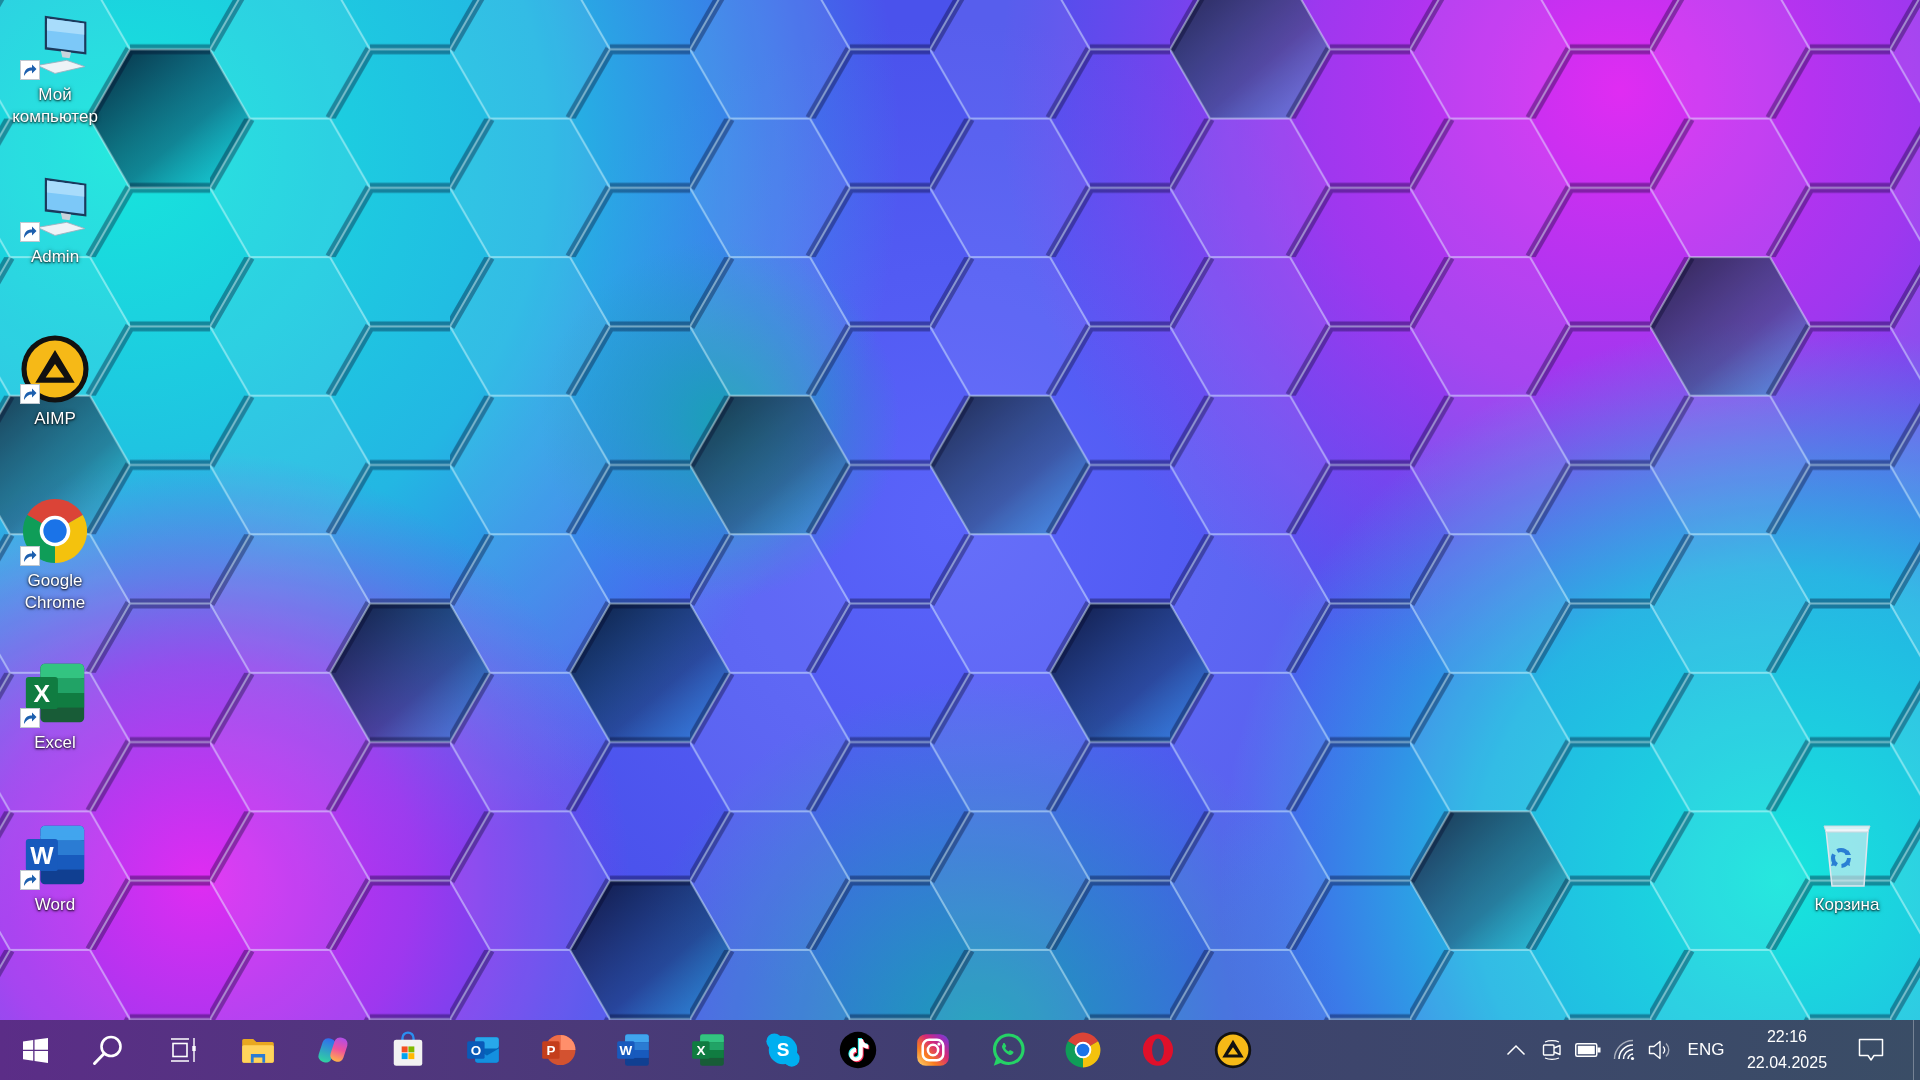 Image resolution: width=1920 pixels, height=1080 pixels. Describe the element at coordinates (1871, 1050) in the screenshot. I see `notification-icon` at that location.